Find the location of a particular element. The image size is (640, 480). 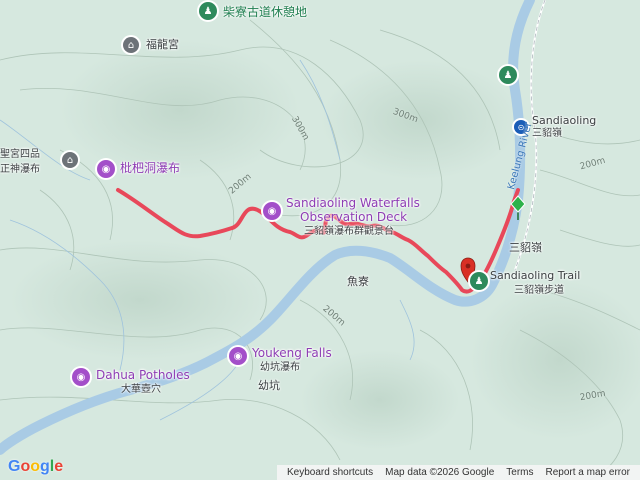

terms-link: Terms is located at coordinates (519, 472).